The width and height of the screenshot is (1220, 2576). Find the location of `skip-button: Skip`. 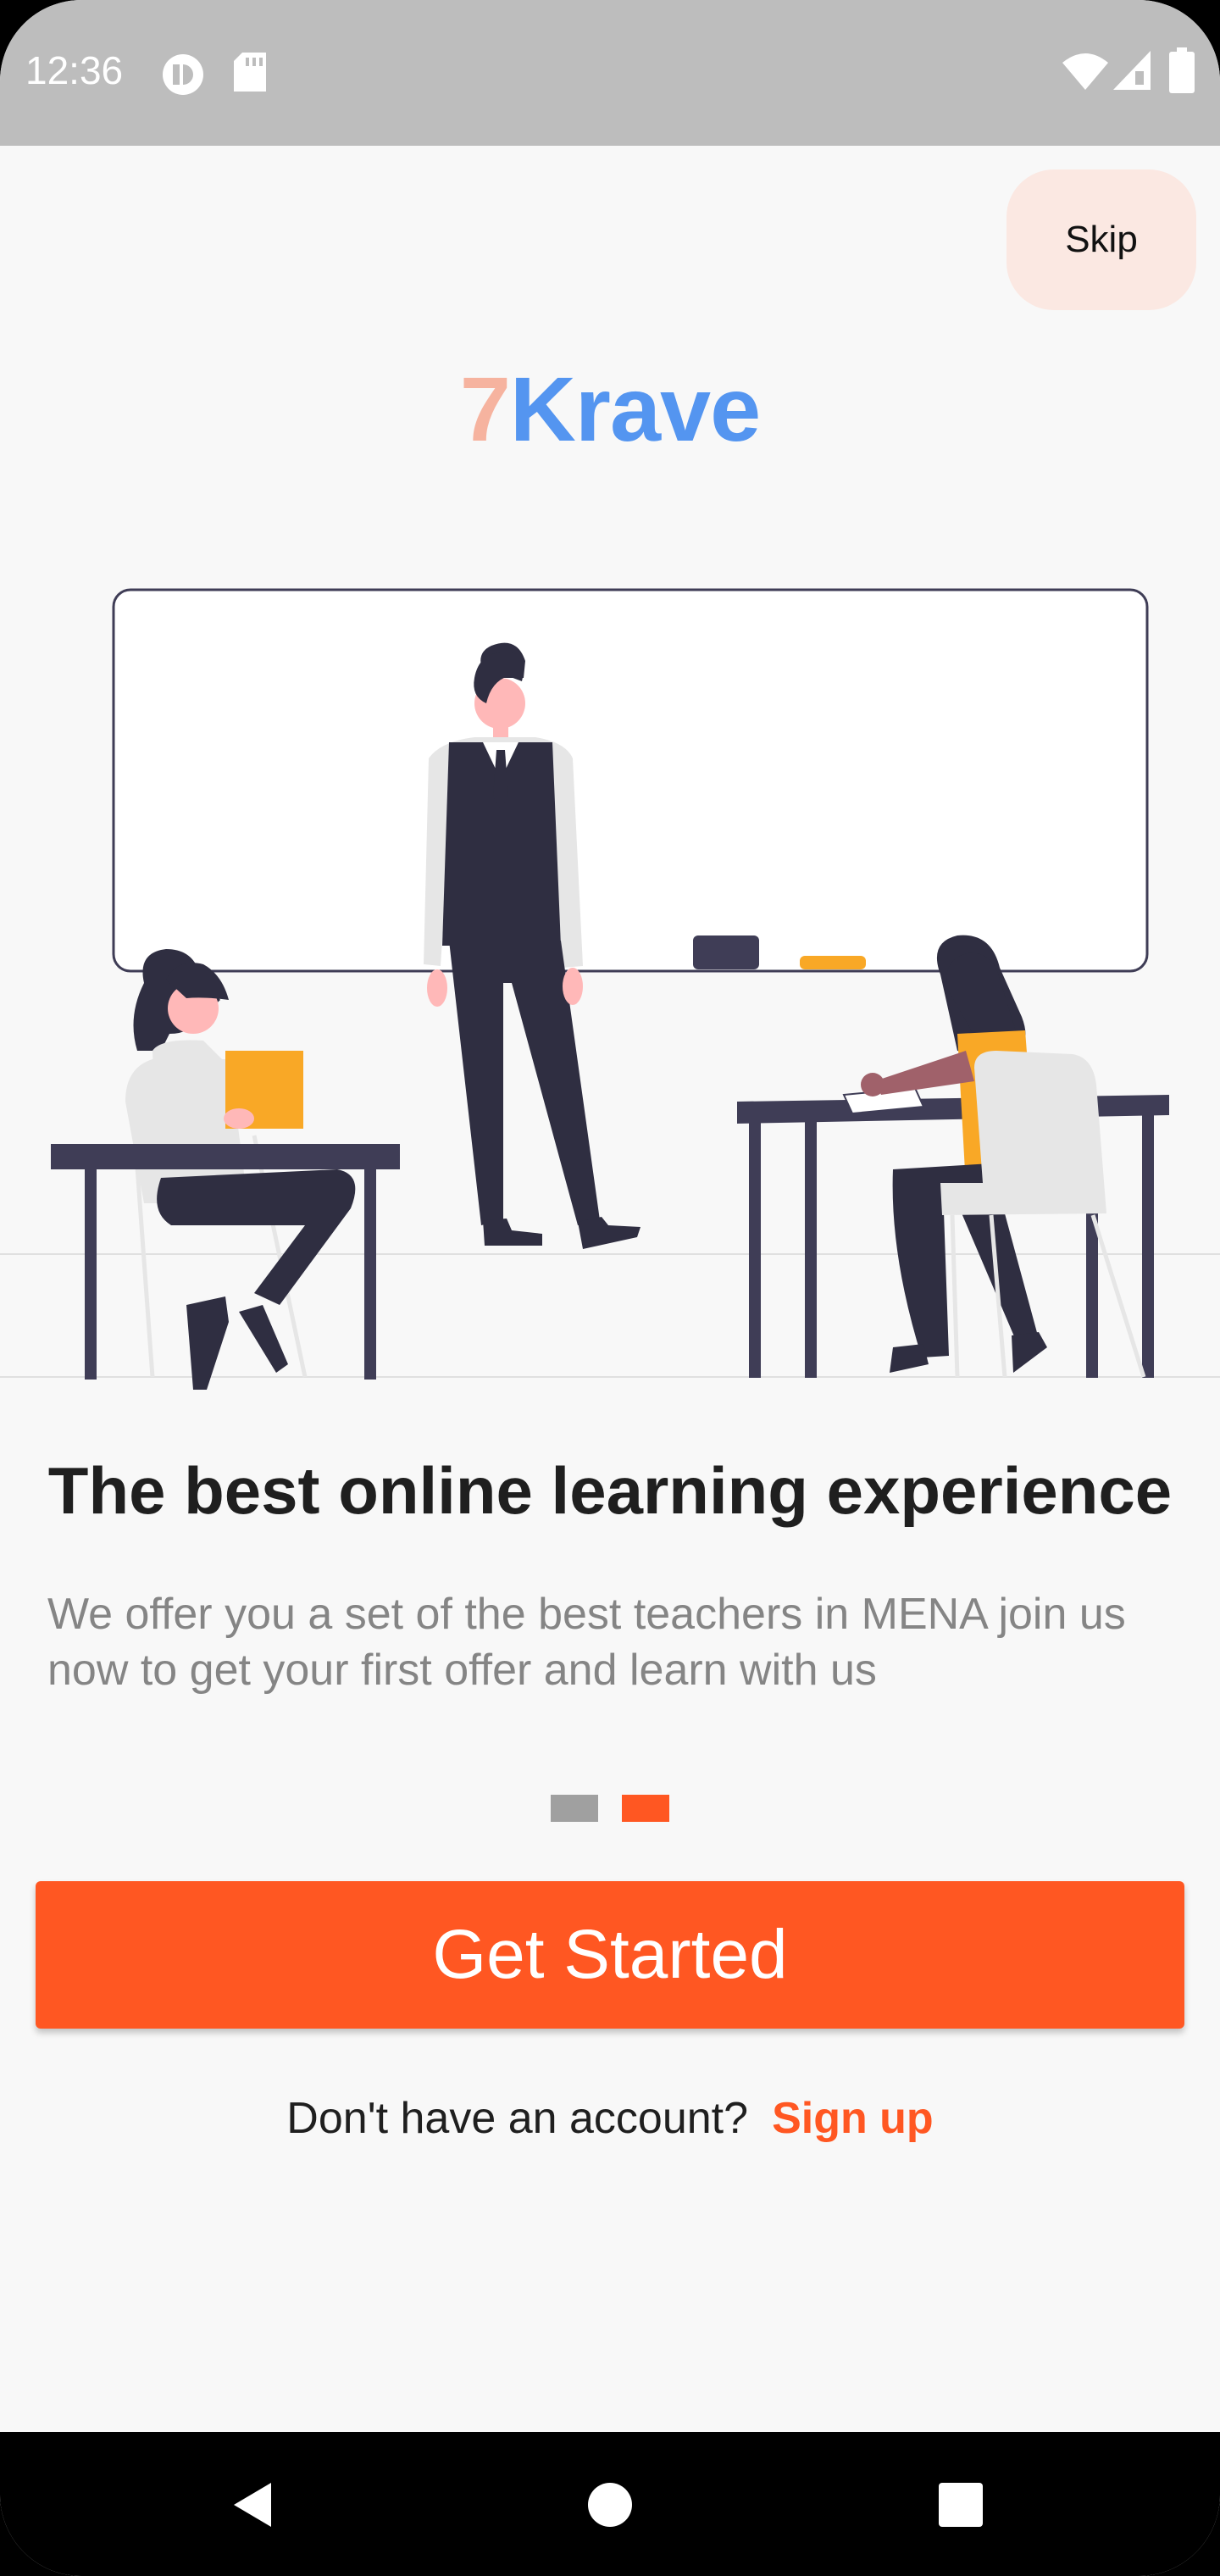

skip-button: Skip is located at coordinates (1101, 239).